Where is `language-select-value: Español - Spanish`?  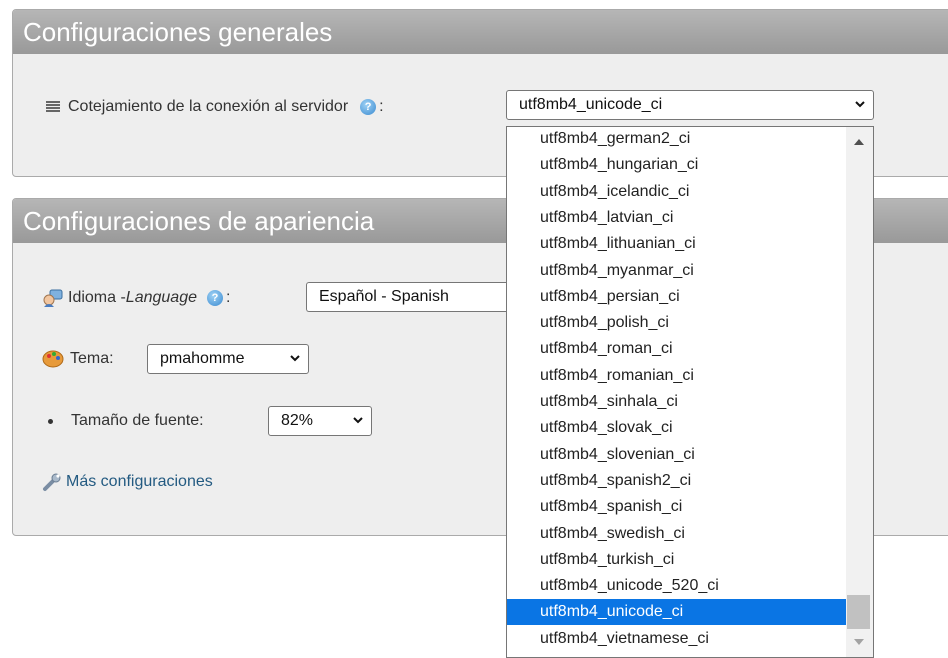 language-select-value: Español - Spanish is located at coordinates (384, 296).